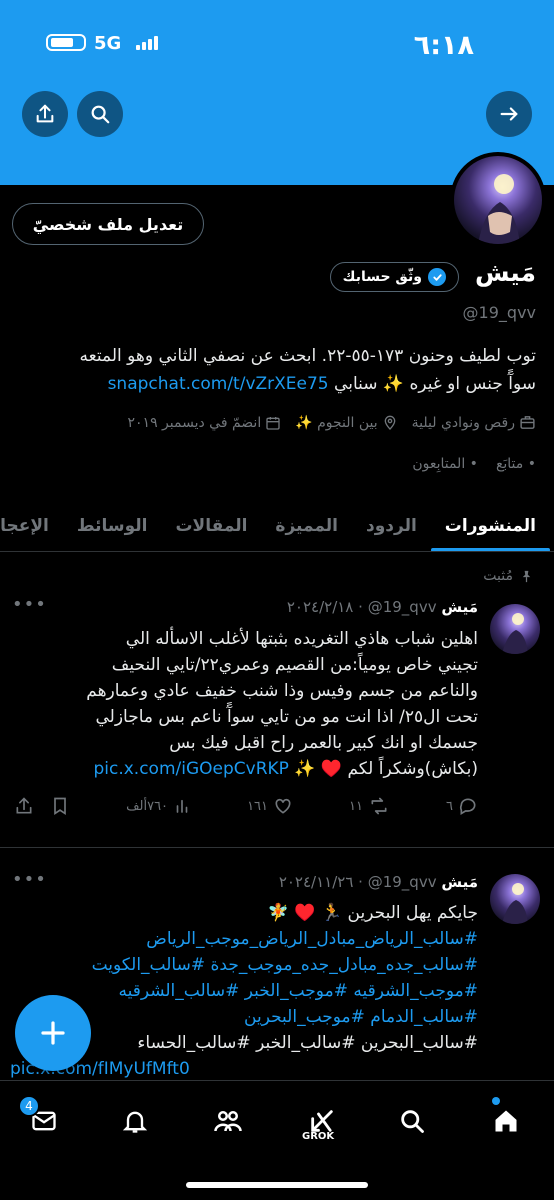  Describe the element at coordinates (244, 939) in the screenshot. I see `hashtag-line: #سالب_الرياض_مبادل_الرياض_موجب_الرياض` at that location.